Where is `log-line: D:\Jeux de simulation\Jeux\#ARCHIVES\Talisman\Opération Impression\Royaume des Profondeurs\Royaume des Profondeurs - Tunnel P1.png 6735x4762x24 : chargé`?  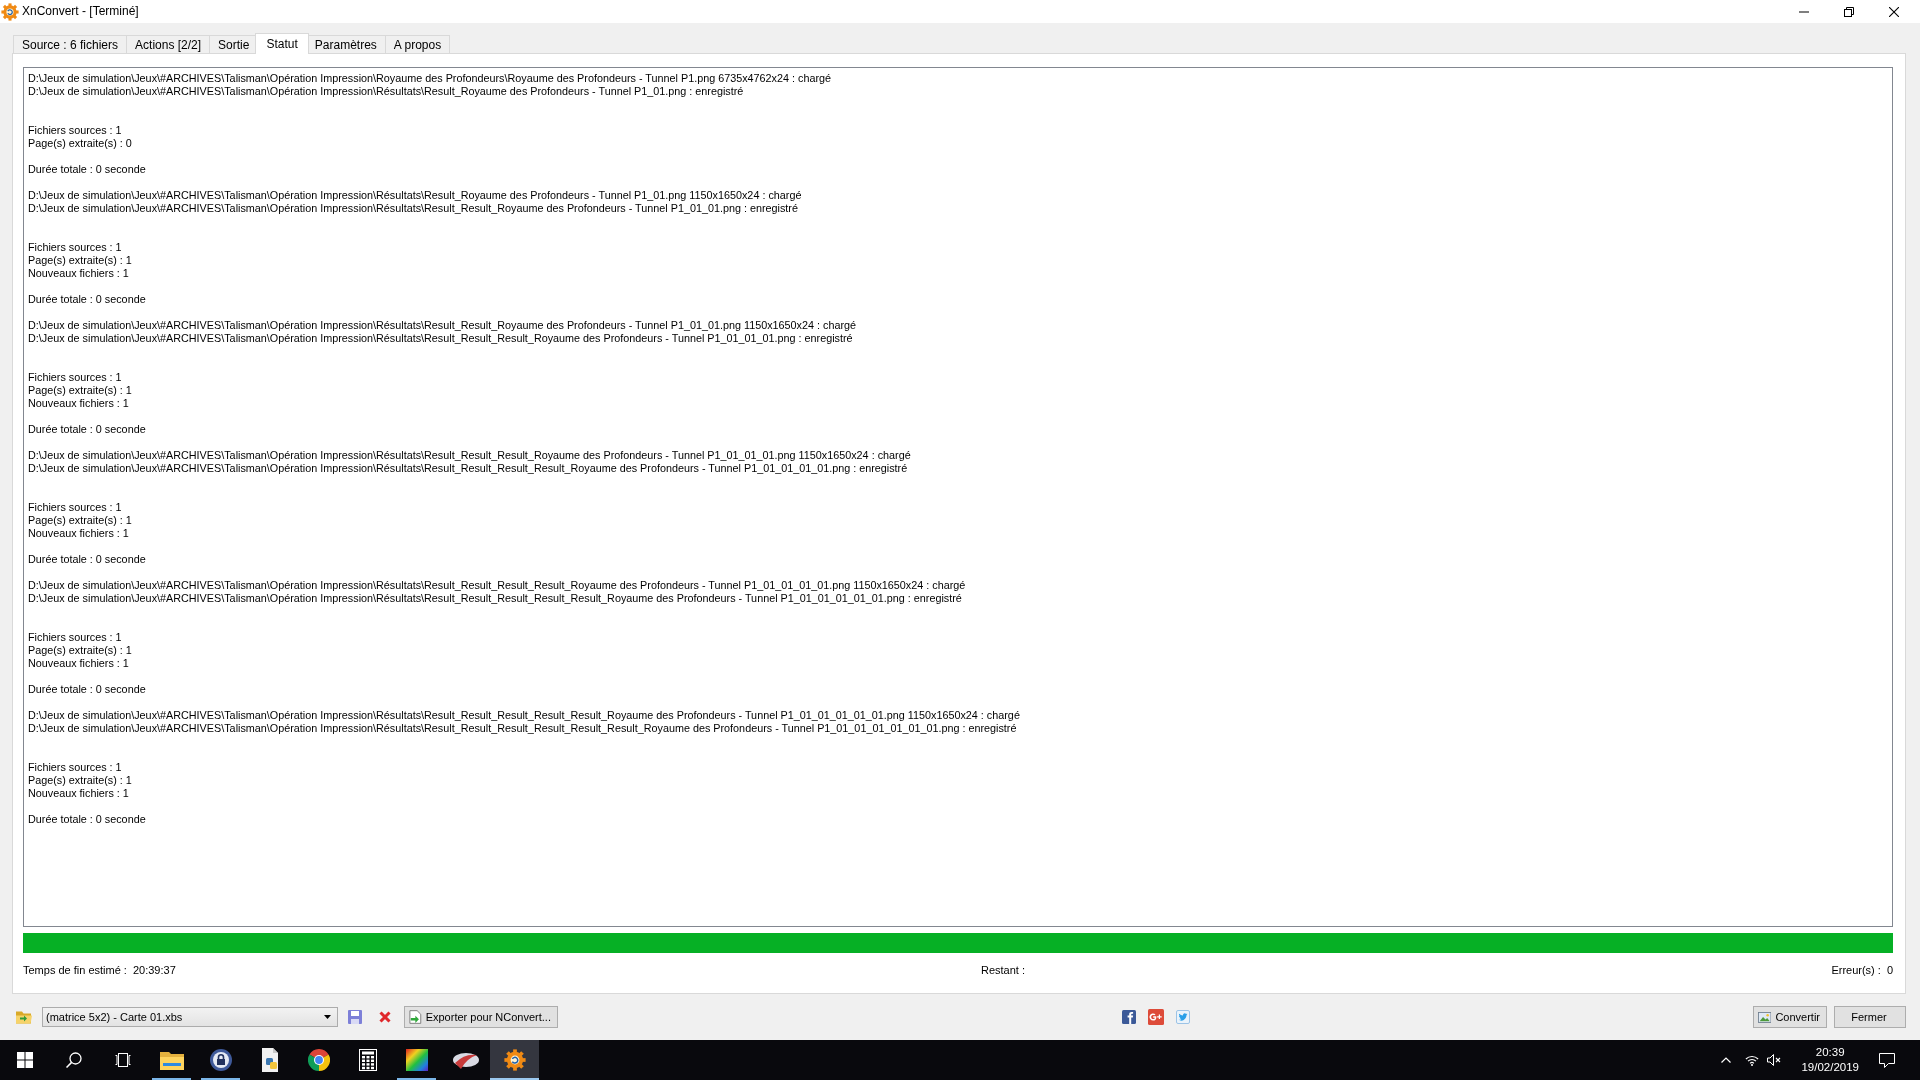
log-line: D:\Jeux de simulation\Jeux\#ARCHIVES\Talisman\Opération Impression\Royaume des Profondeurs\Royaume des Profondeurs - Tunnel P1.png 6735x4762x24 : chargé is located at coordinates (429, 78).